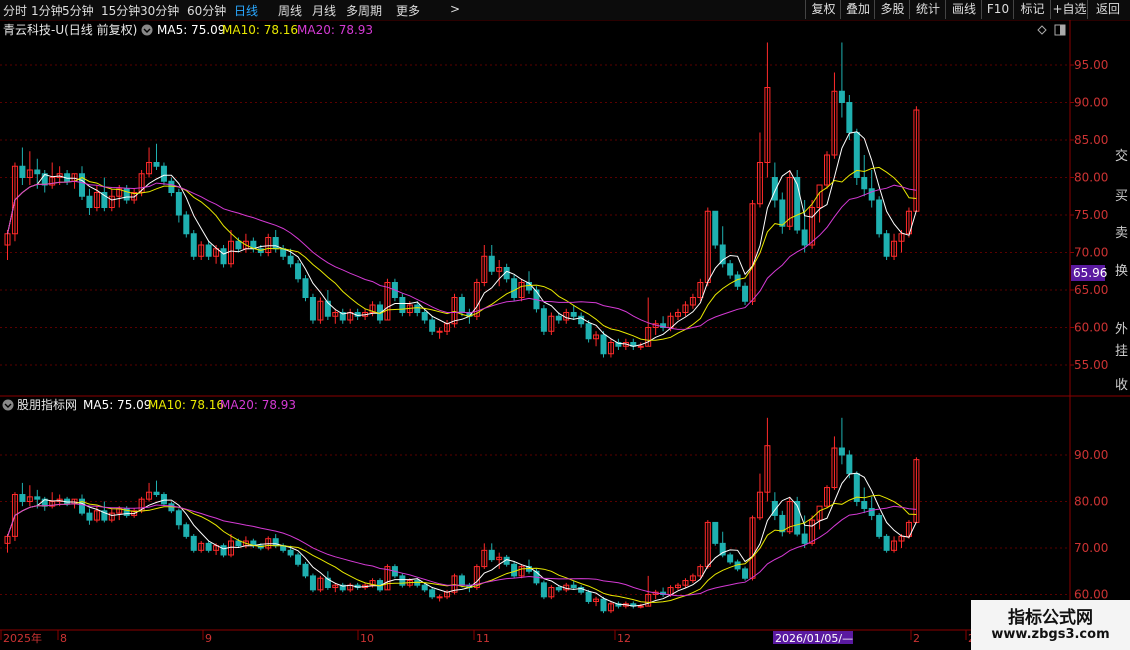 The image size is (1130, 650). I want to click on period-tab: 60分钟, so click(206, 10).